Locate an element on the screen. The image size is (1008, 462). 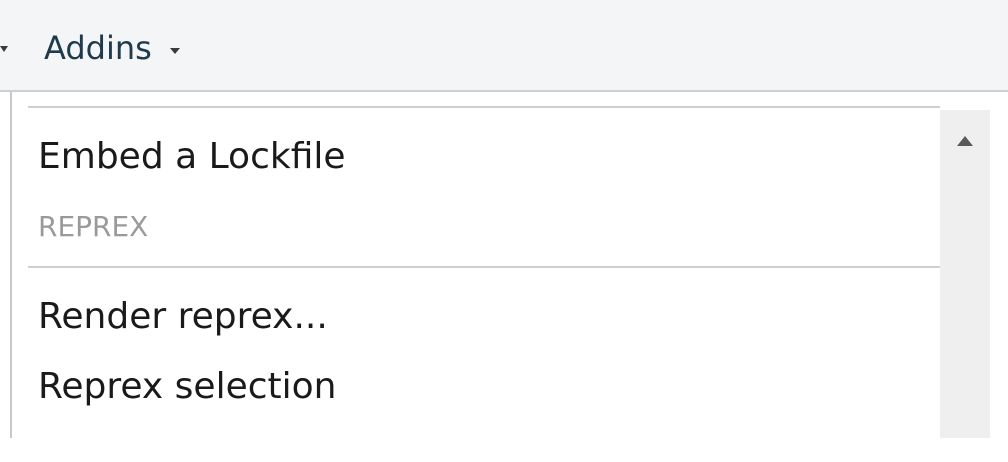
addins-menu-button: Addins is located at coordinates (112, 48).